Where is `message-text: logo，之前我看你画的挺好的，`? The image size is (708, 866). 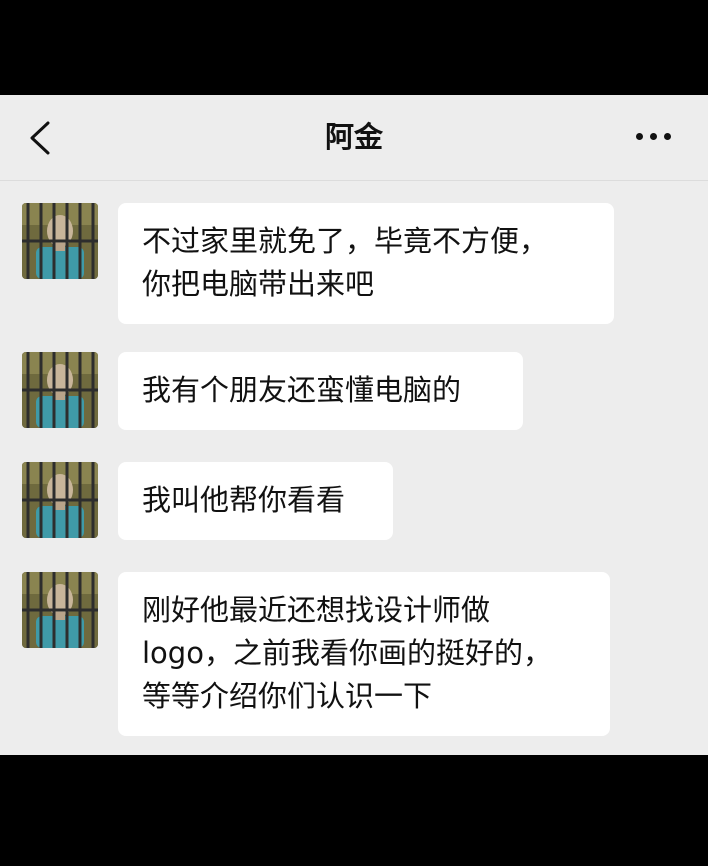 message-text: logo，之前我看你画的挺好的， is located at coordinates (347, 653).